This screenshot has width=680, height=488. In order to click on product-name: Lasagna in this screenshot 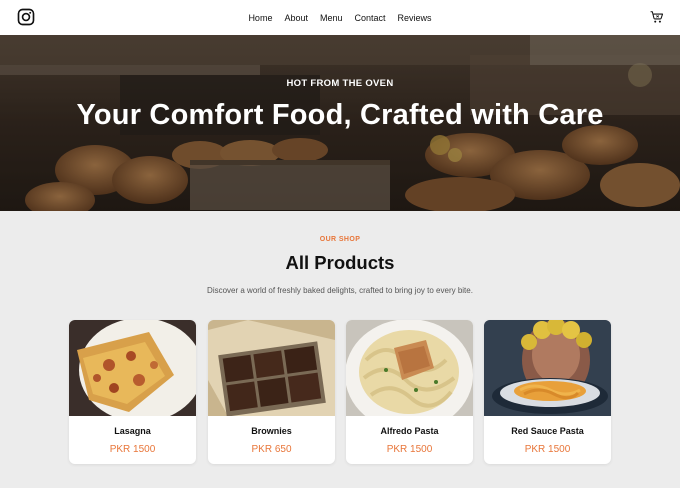, I will do `click(132, 431)`.